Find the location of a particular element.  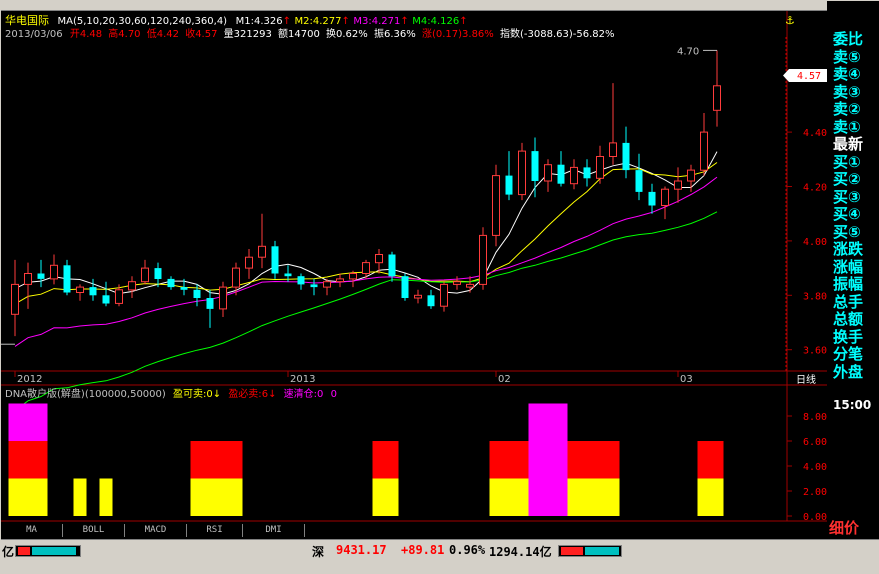

price-tick-label: 3.80 is located at coordinates (815, 296).